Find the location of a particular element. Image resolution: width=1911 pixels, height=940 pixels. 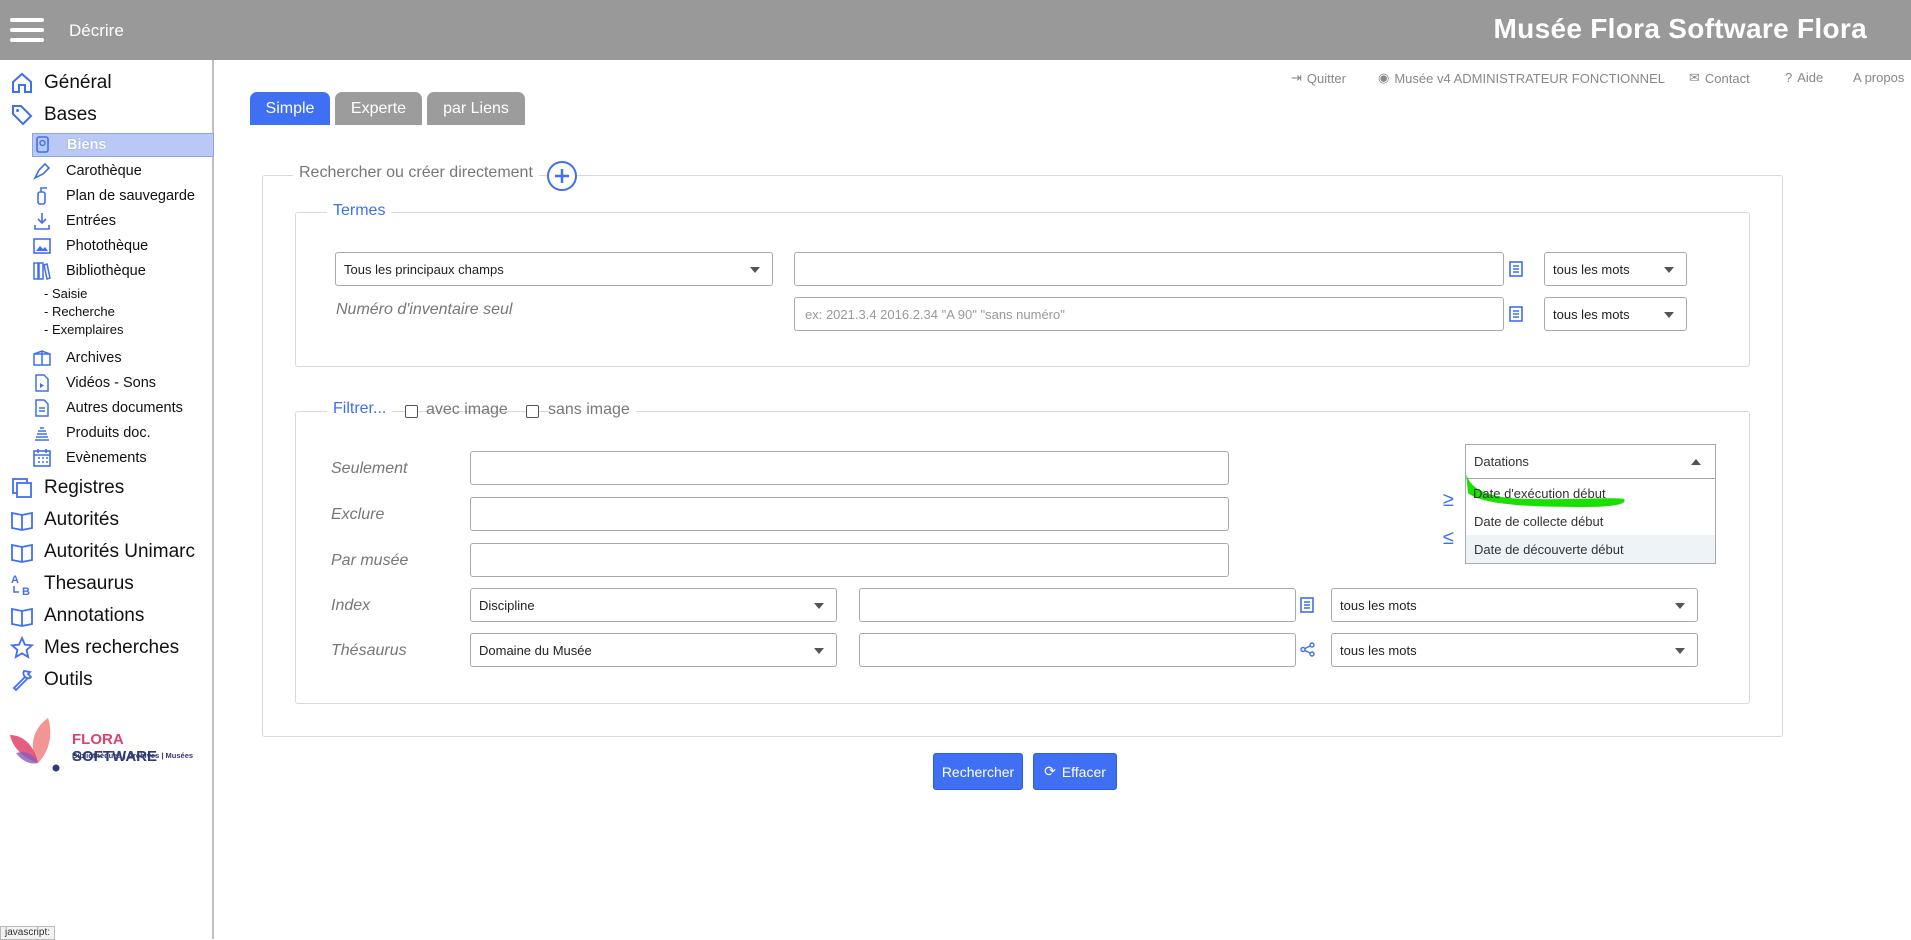

bibliotheque-exemplaires-link: - Exemplaires is located at coordinates (83, 329).